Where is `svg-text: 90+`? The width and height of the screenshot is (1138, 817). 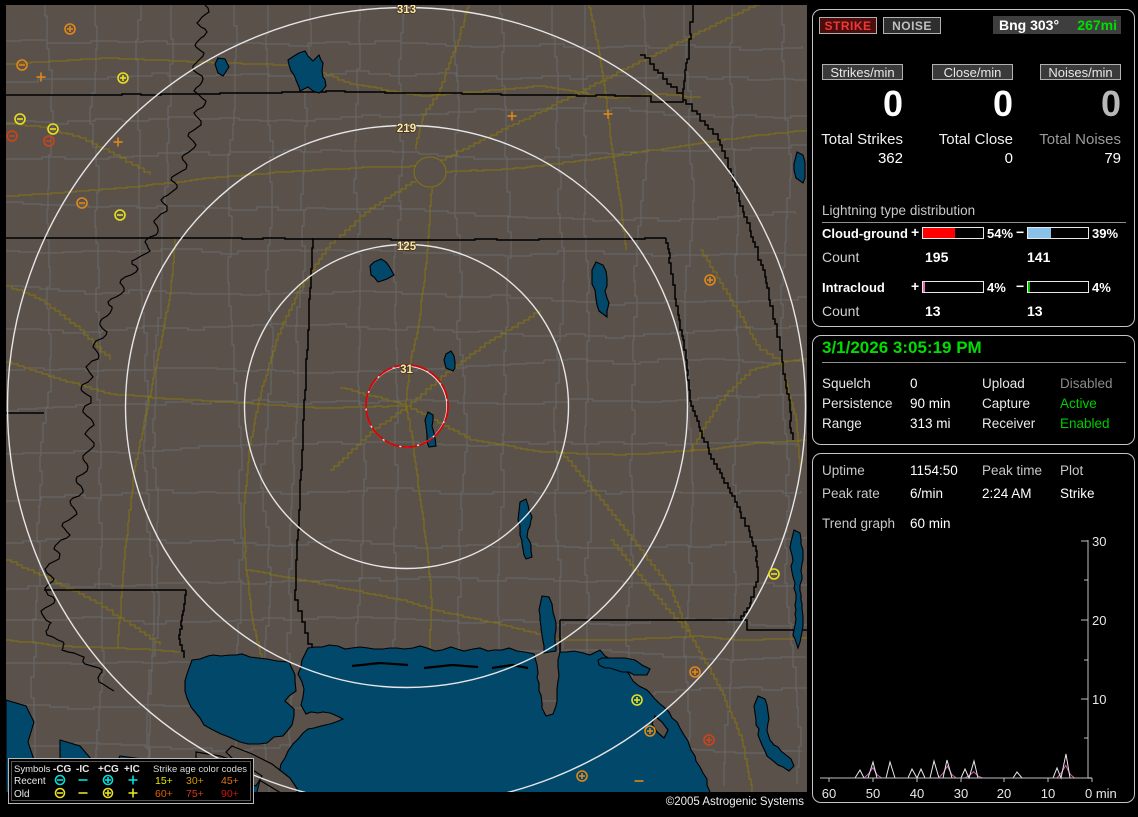 svg-text: 90+ is located at coordinates (230, 794).